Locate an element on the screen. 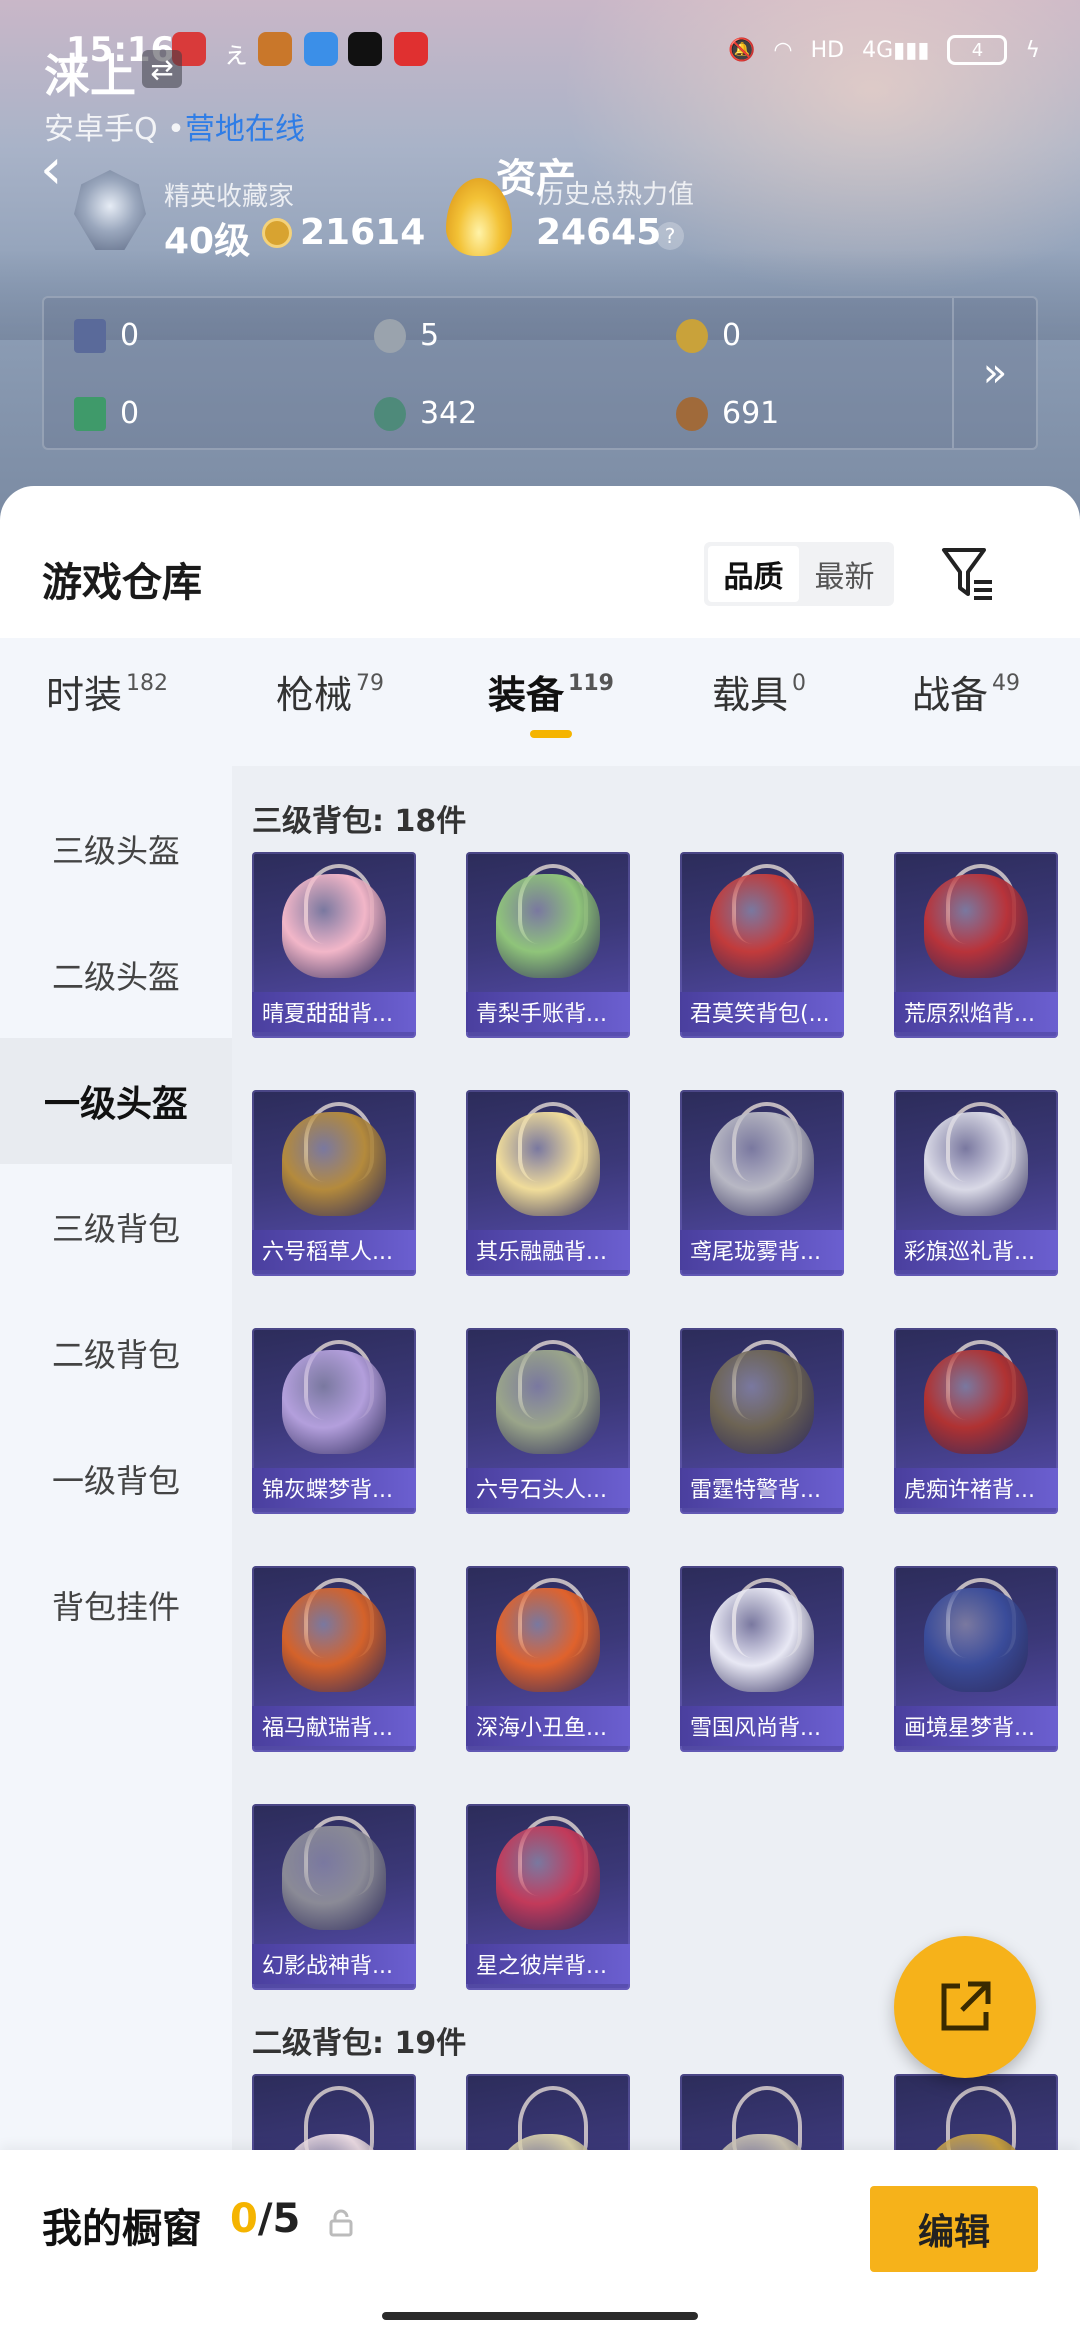 This screenshot has width=1080, height=2340. home-indicator is located at coordinates (540, 2316).